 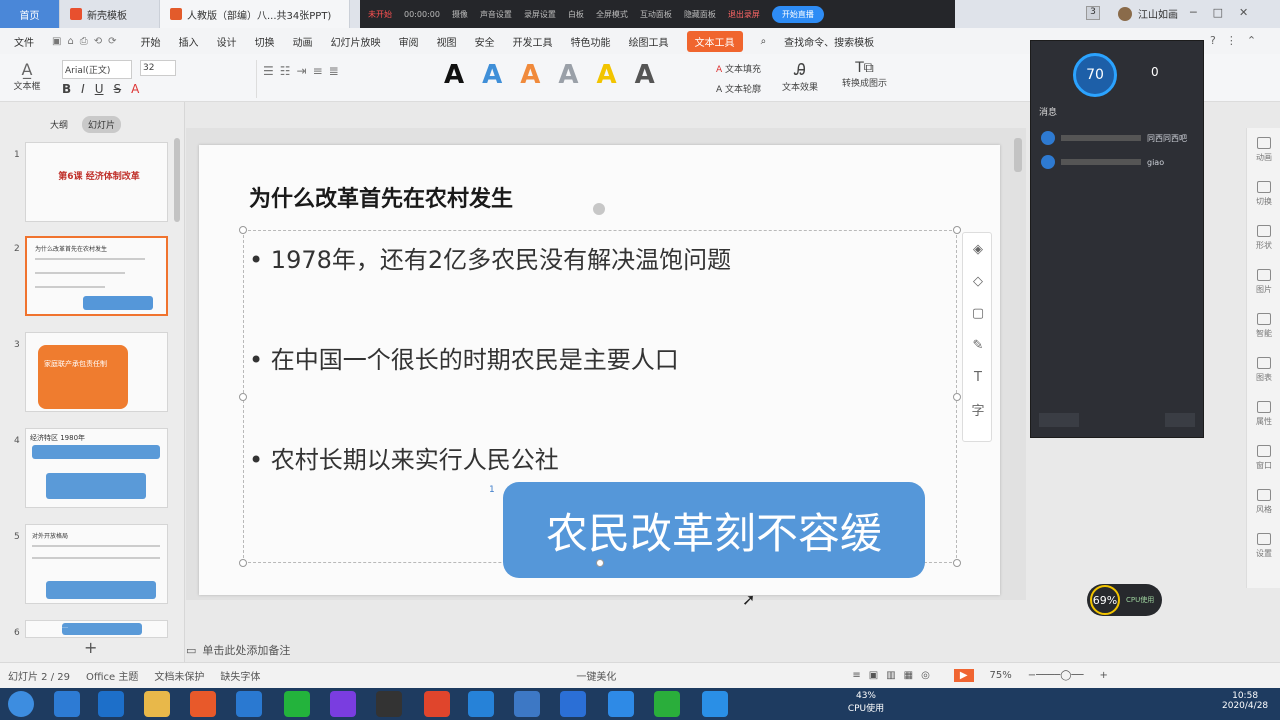 I want to click on notification-badge: 3, so click(x=1093, y=13).